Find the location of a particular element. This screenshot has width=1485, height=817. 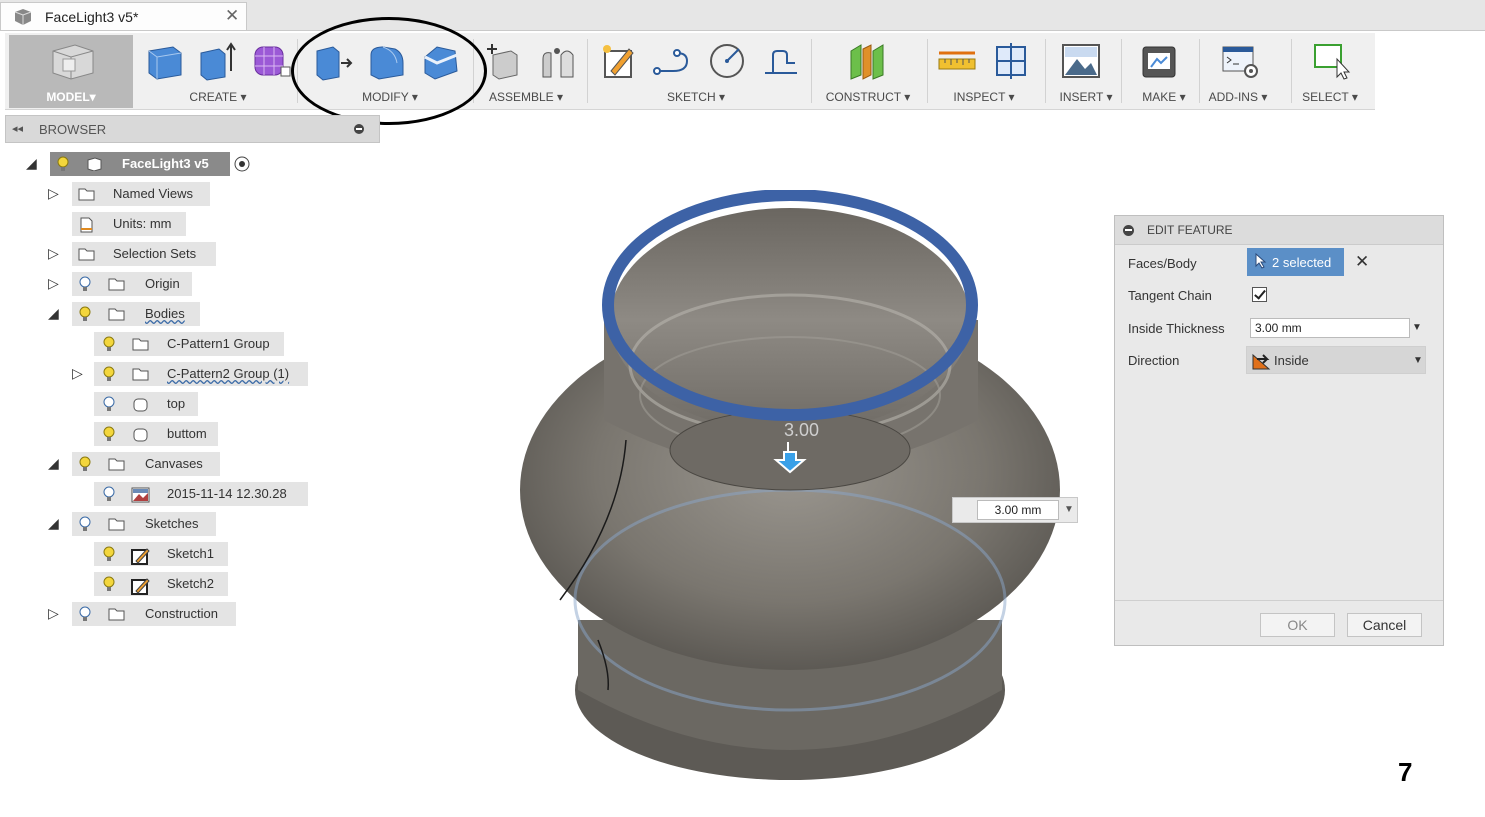

workspace-switcher: MODEL▾ is located at coordinates (69, 70).